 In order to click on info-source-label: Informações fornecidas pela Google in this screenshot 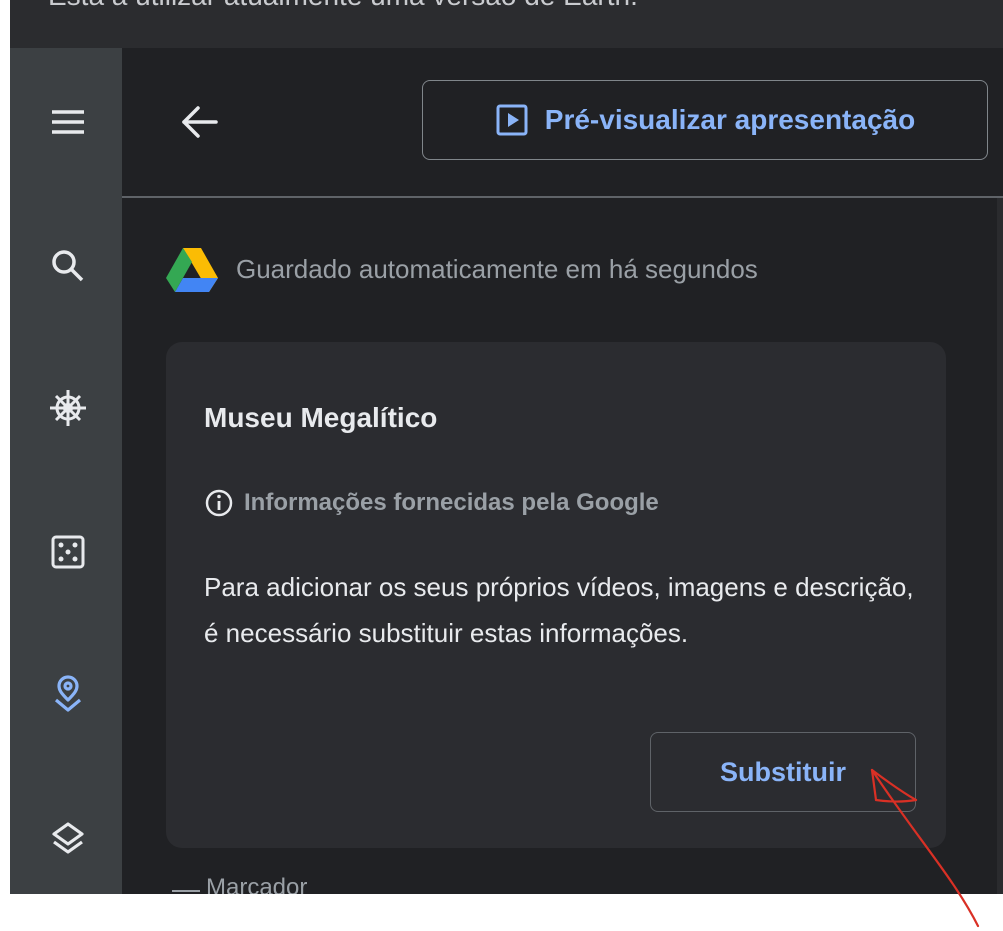, I will do `click(451, 502)`.